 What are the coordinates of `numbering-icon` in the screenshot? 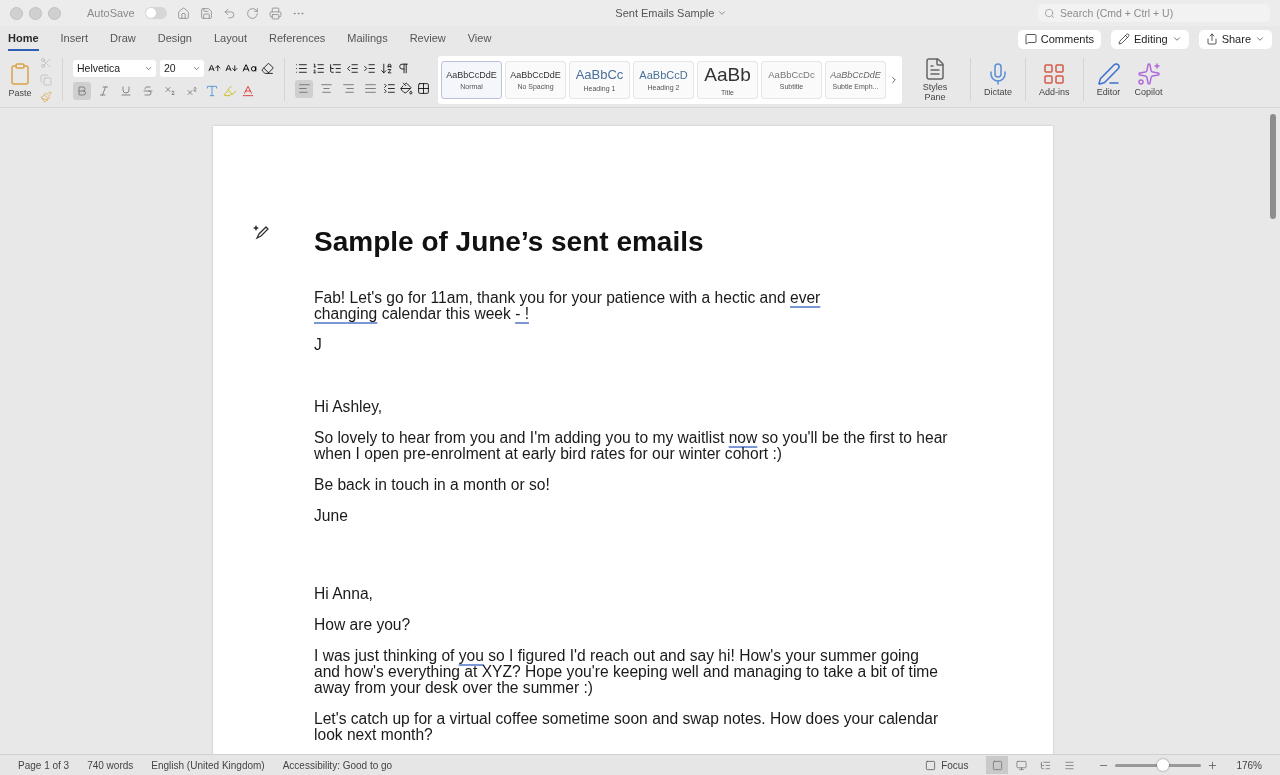 It's located at (318, 68).